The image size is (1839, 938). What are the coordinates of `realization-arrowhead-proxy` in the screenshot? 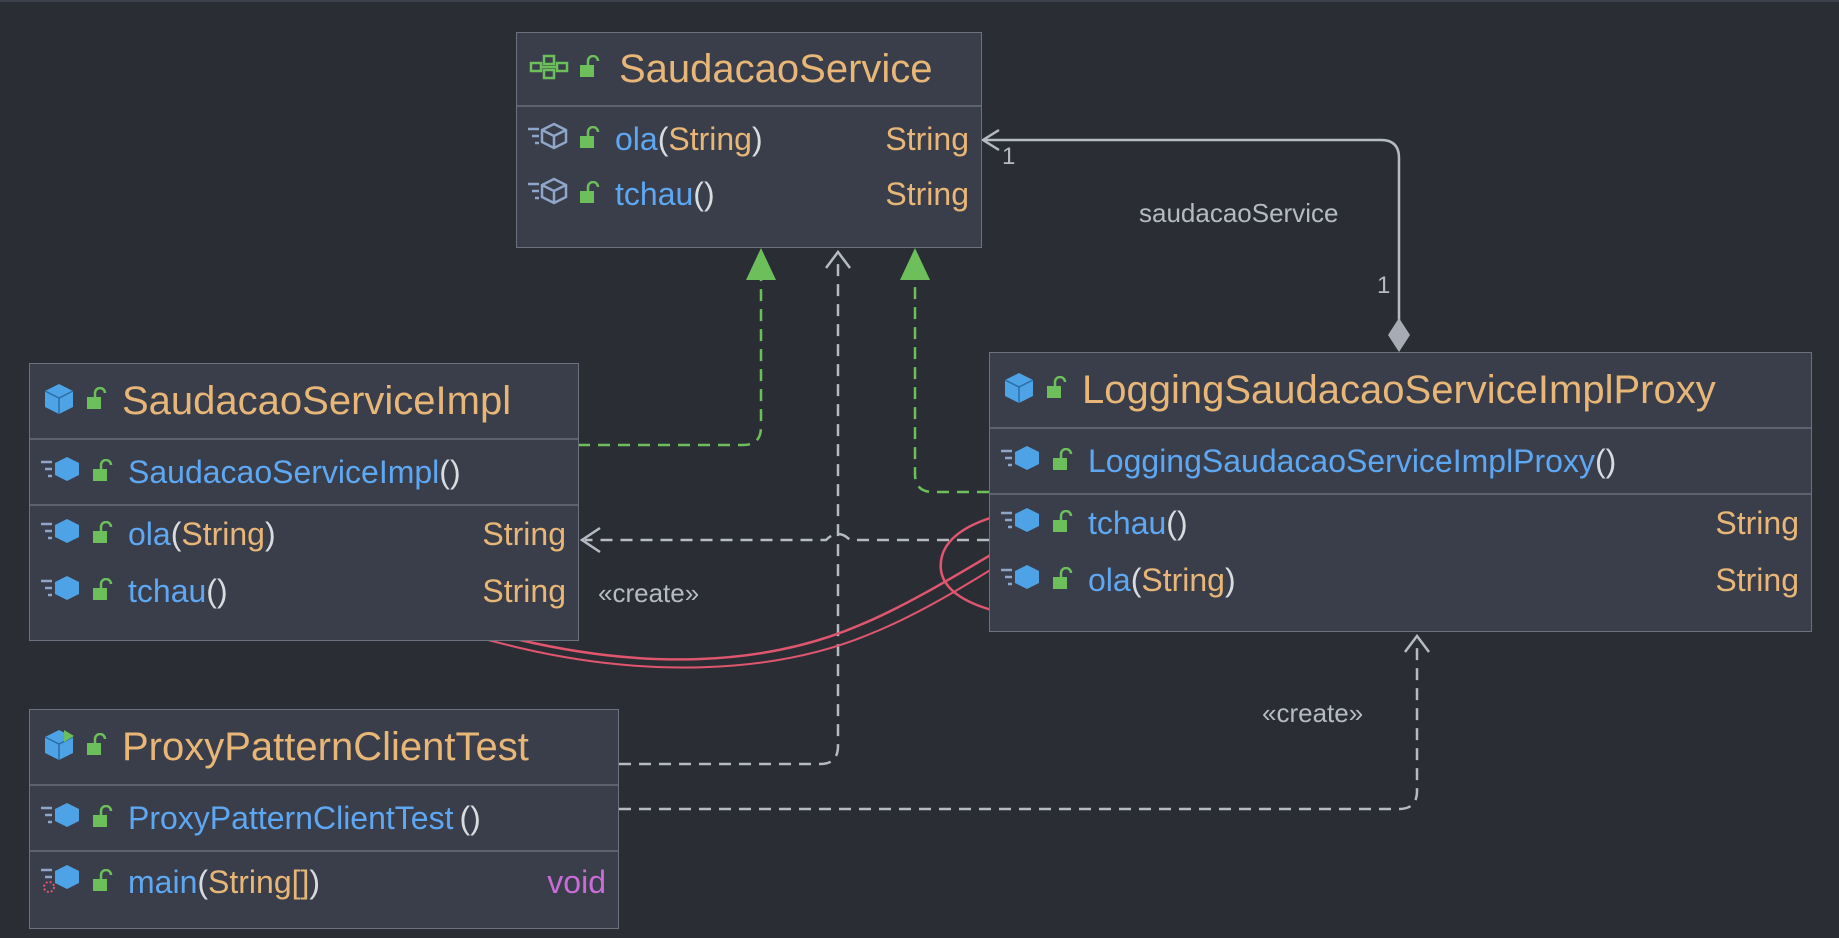 It's located at (915, 264).